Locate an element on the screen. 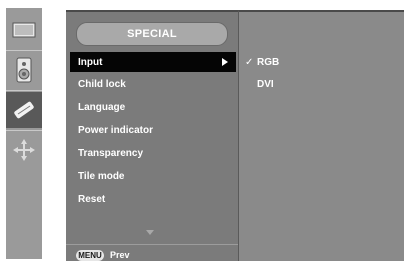  menu-title: SPECIAL is located at coordinates (152, 34).